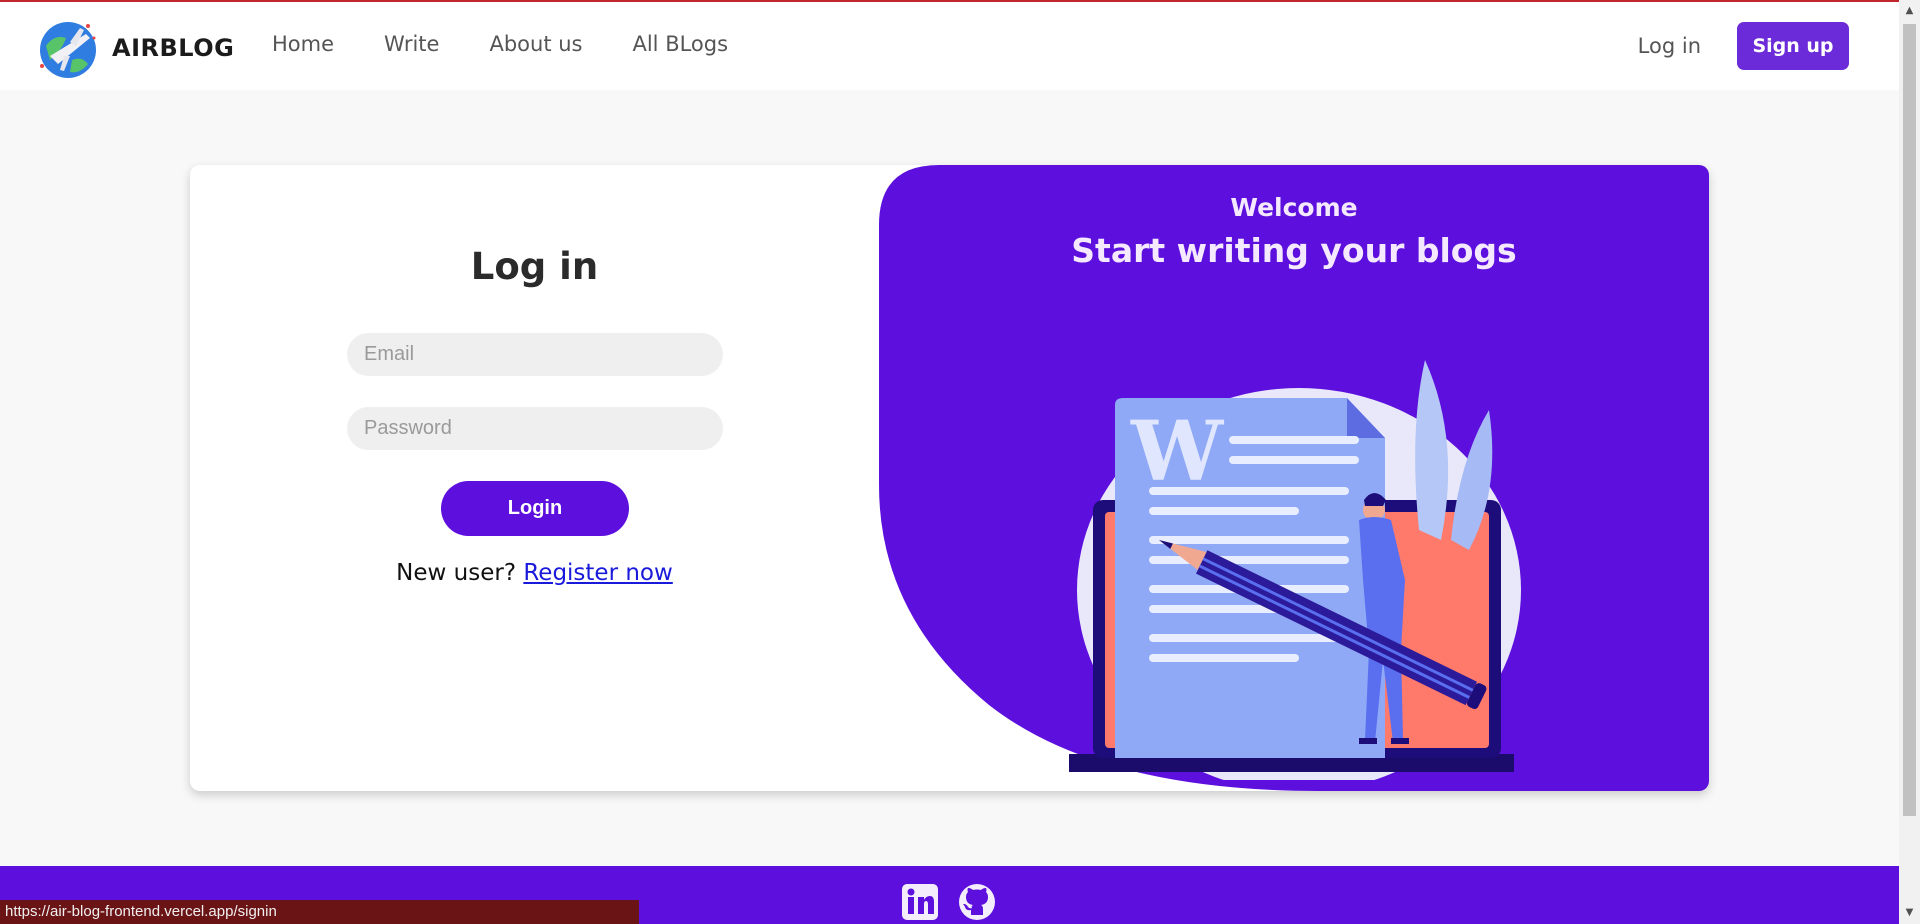  Describe the element at coordinates (535, 508) in the screenshot. I see `login-button: Login` at that location.